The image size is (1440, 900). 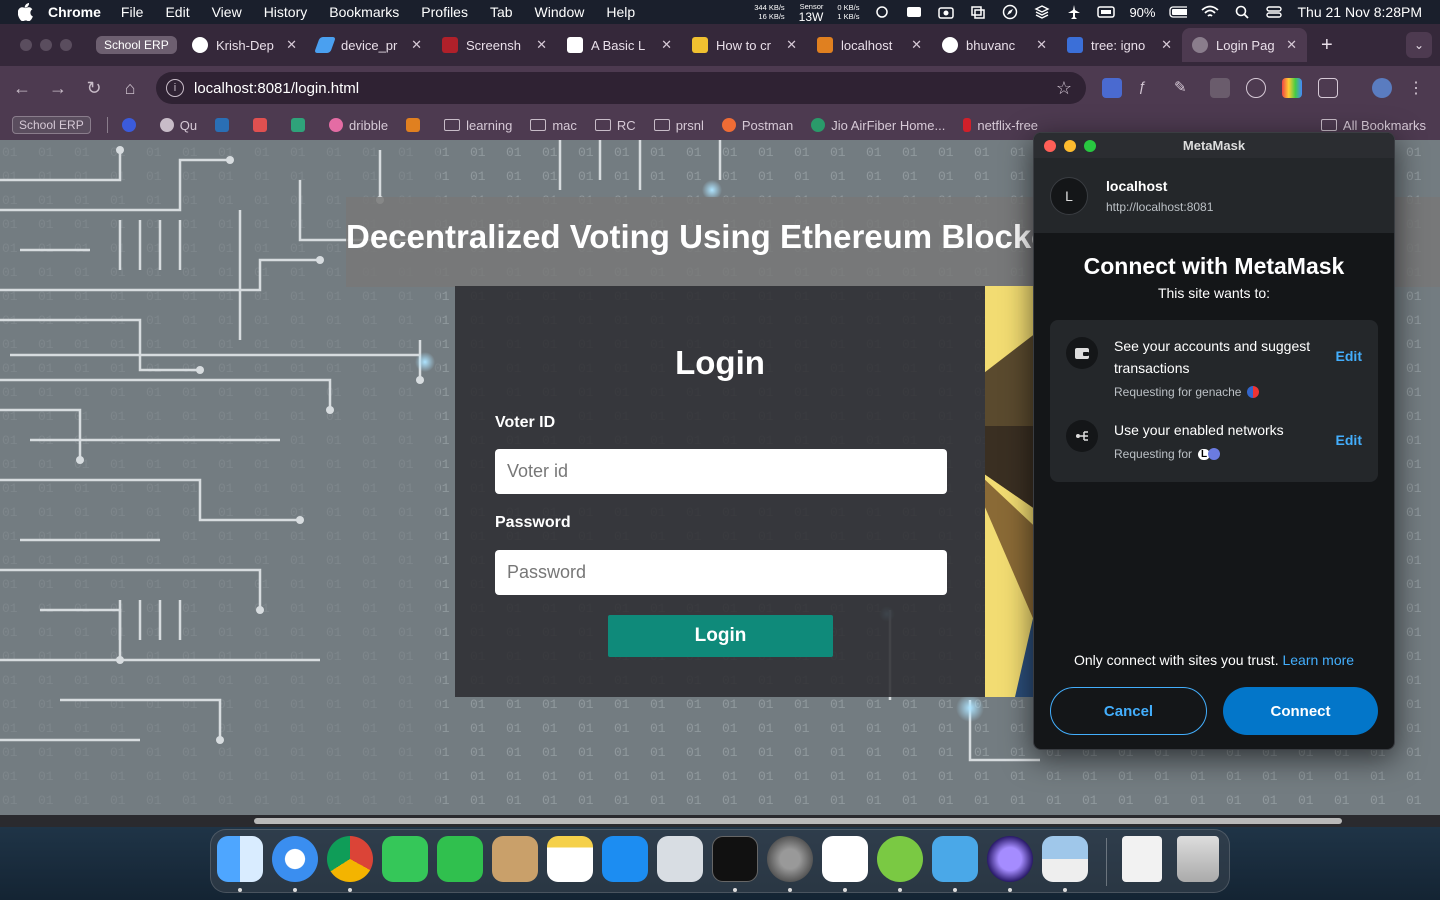 What do you see at coordinates (914, 12) in the screenshot?
I see `keyboard-icon` at bounding box center [914, 12].